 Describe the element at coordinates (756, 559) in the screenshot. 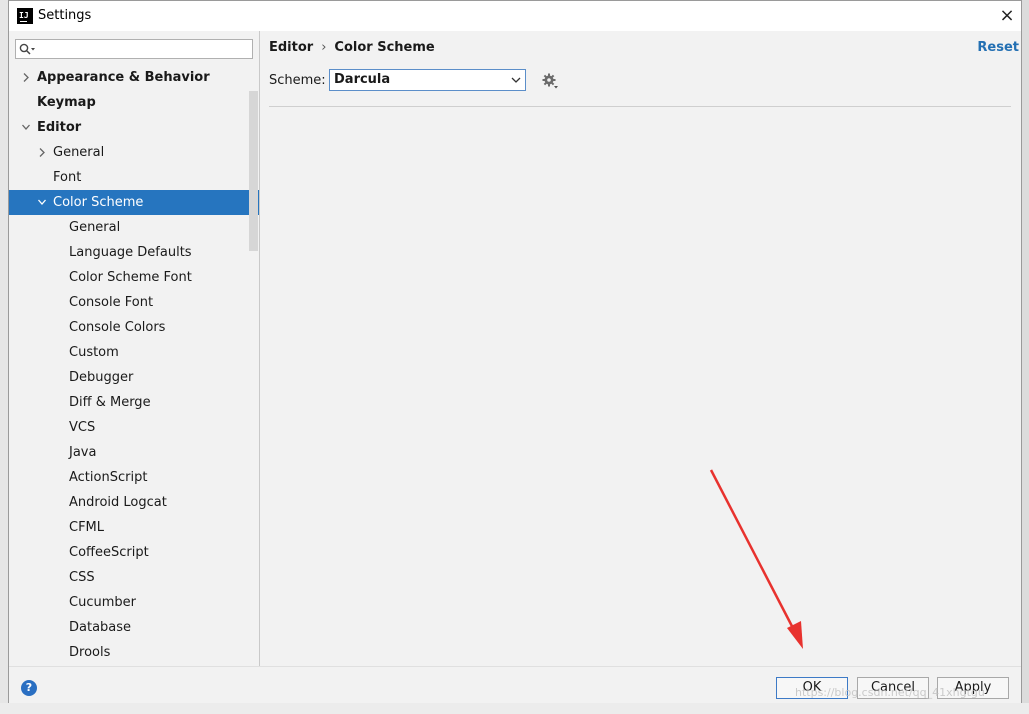

I see `red-arrow-annotation` at that location.